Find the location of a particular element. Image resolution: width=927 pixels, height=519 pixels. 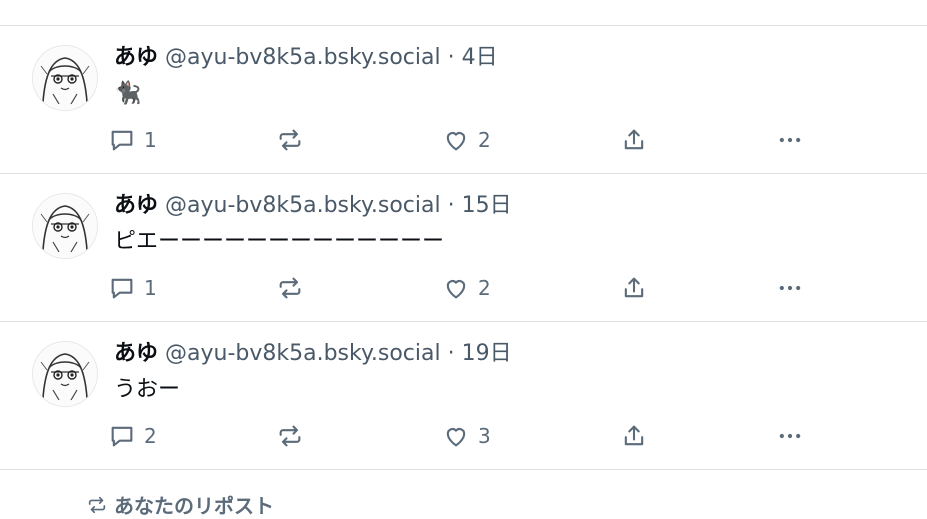

post-header: あゆ @ayu-bv8k5a.bsky.social · 4日 is located at coordinates (306, 58).